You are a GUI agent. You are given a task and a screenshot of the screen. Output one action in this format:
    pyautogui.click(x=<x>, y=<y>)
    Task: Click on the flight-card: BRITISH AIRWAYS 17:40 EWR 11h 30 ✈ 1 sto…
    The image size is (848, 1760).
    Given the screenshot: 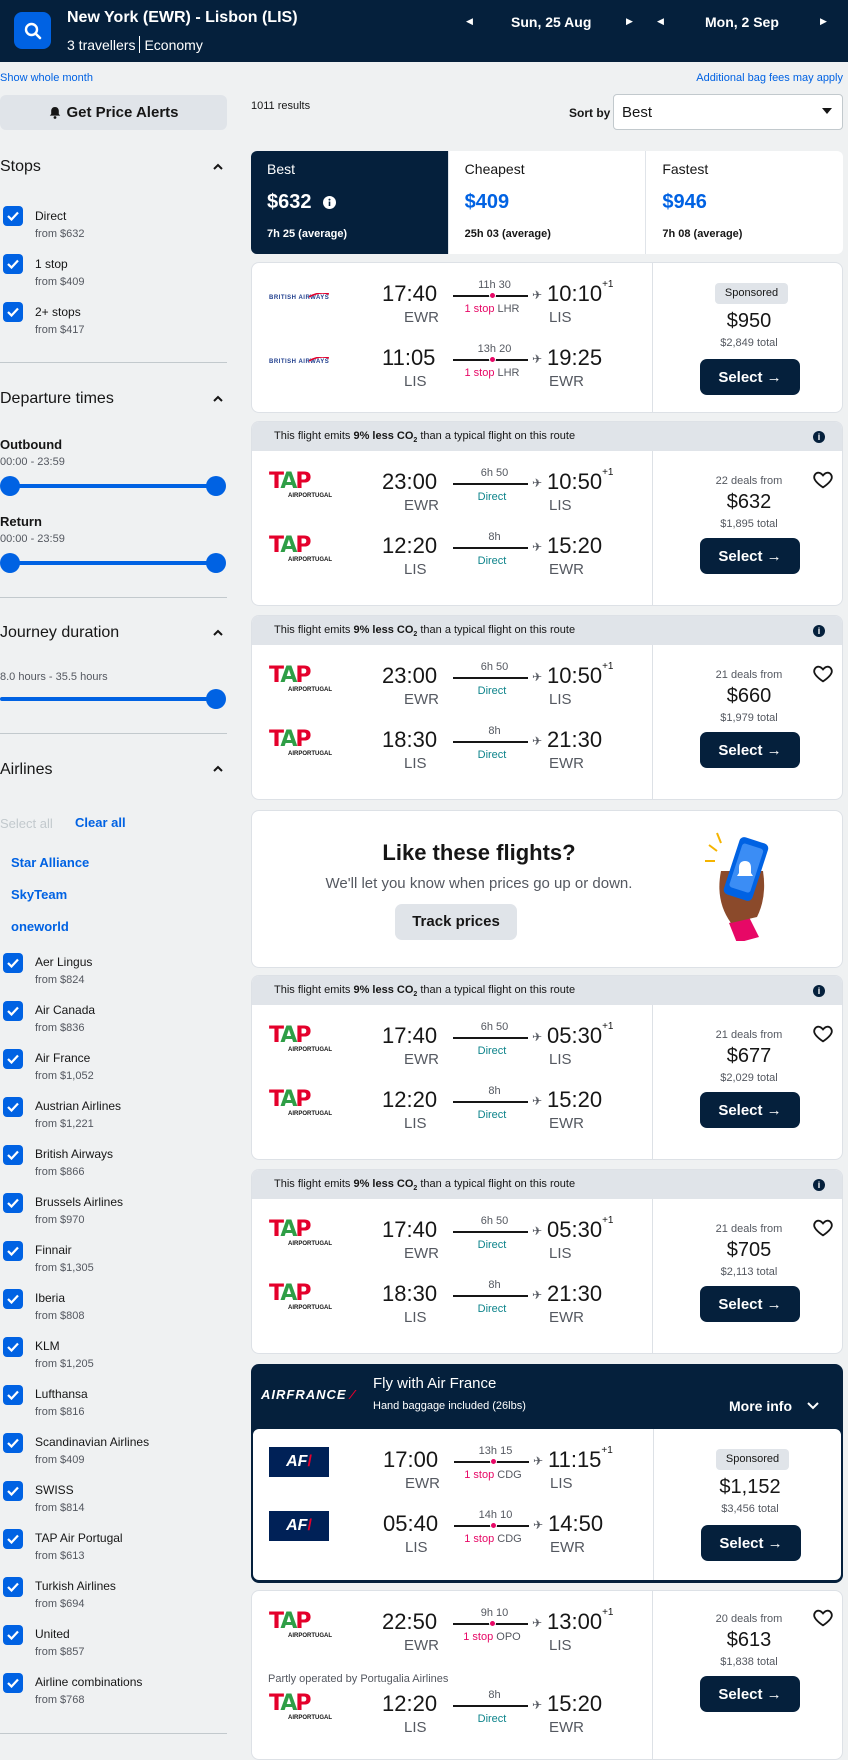 What is the action you would take?
    pyautogui.click(x=547, y=337)
    